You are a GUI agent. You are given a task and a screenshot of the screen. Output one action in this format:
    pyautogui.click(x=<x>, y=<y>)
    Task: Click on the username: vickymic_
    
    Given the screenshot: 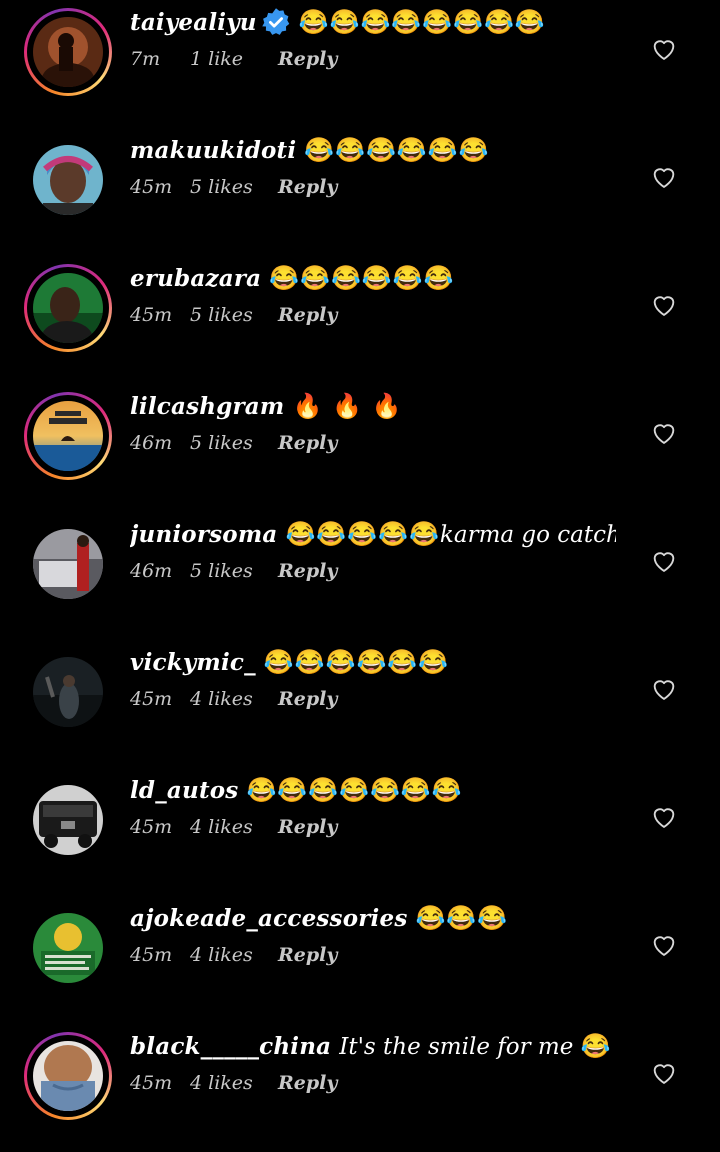 What is the action you would take?
    pyautogui.click(x=193, y=662)
    